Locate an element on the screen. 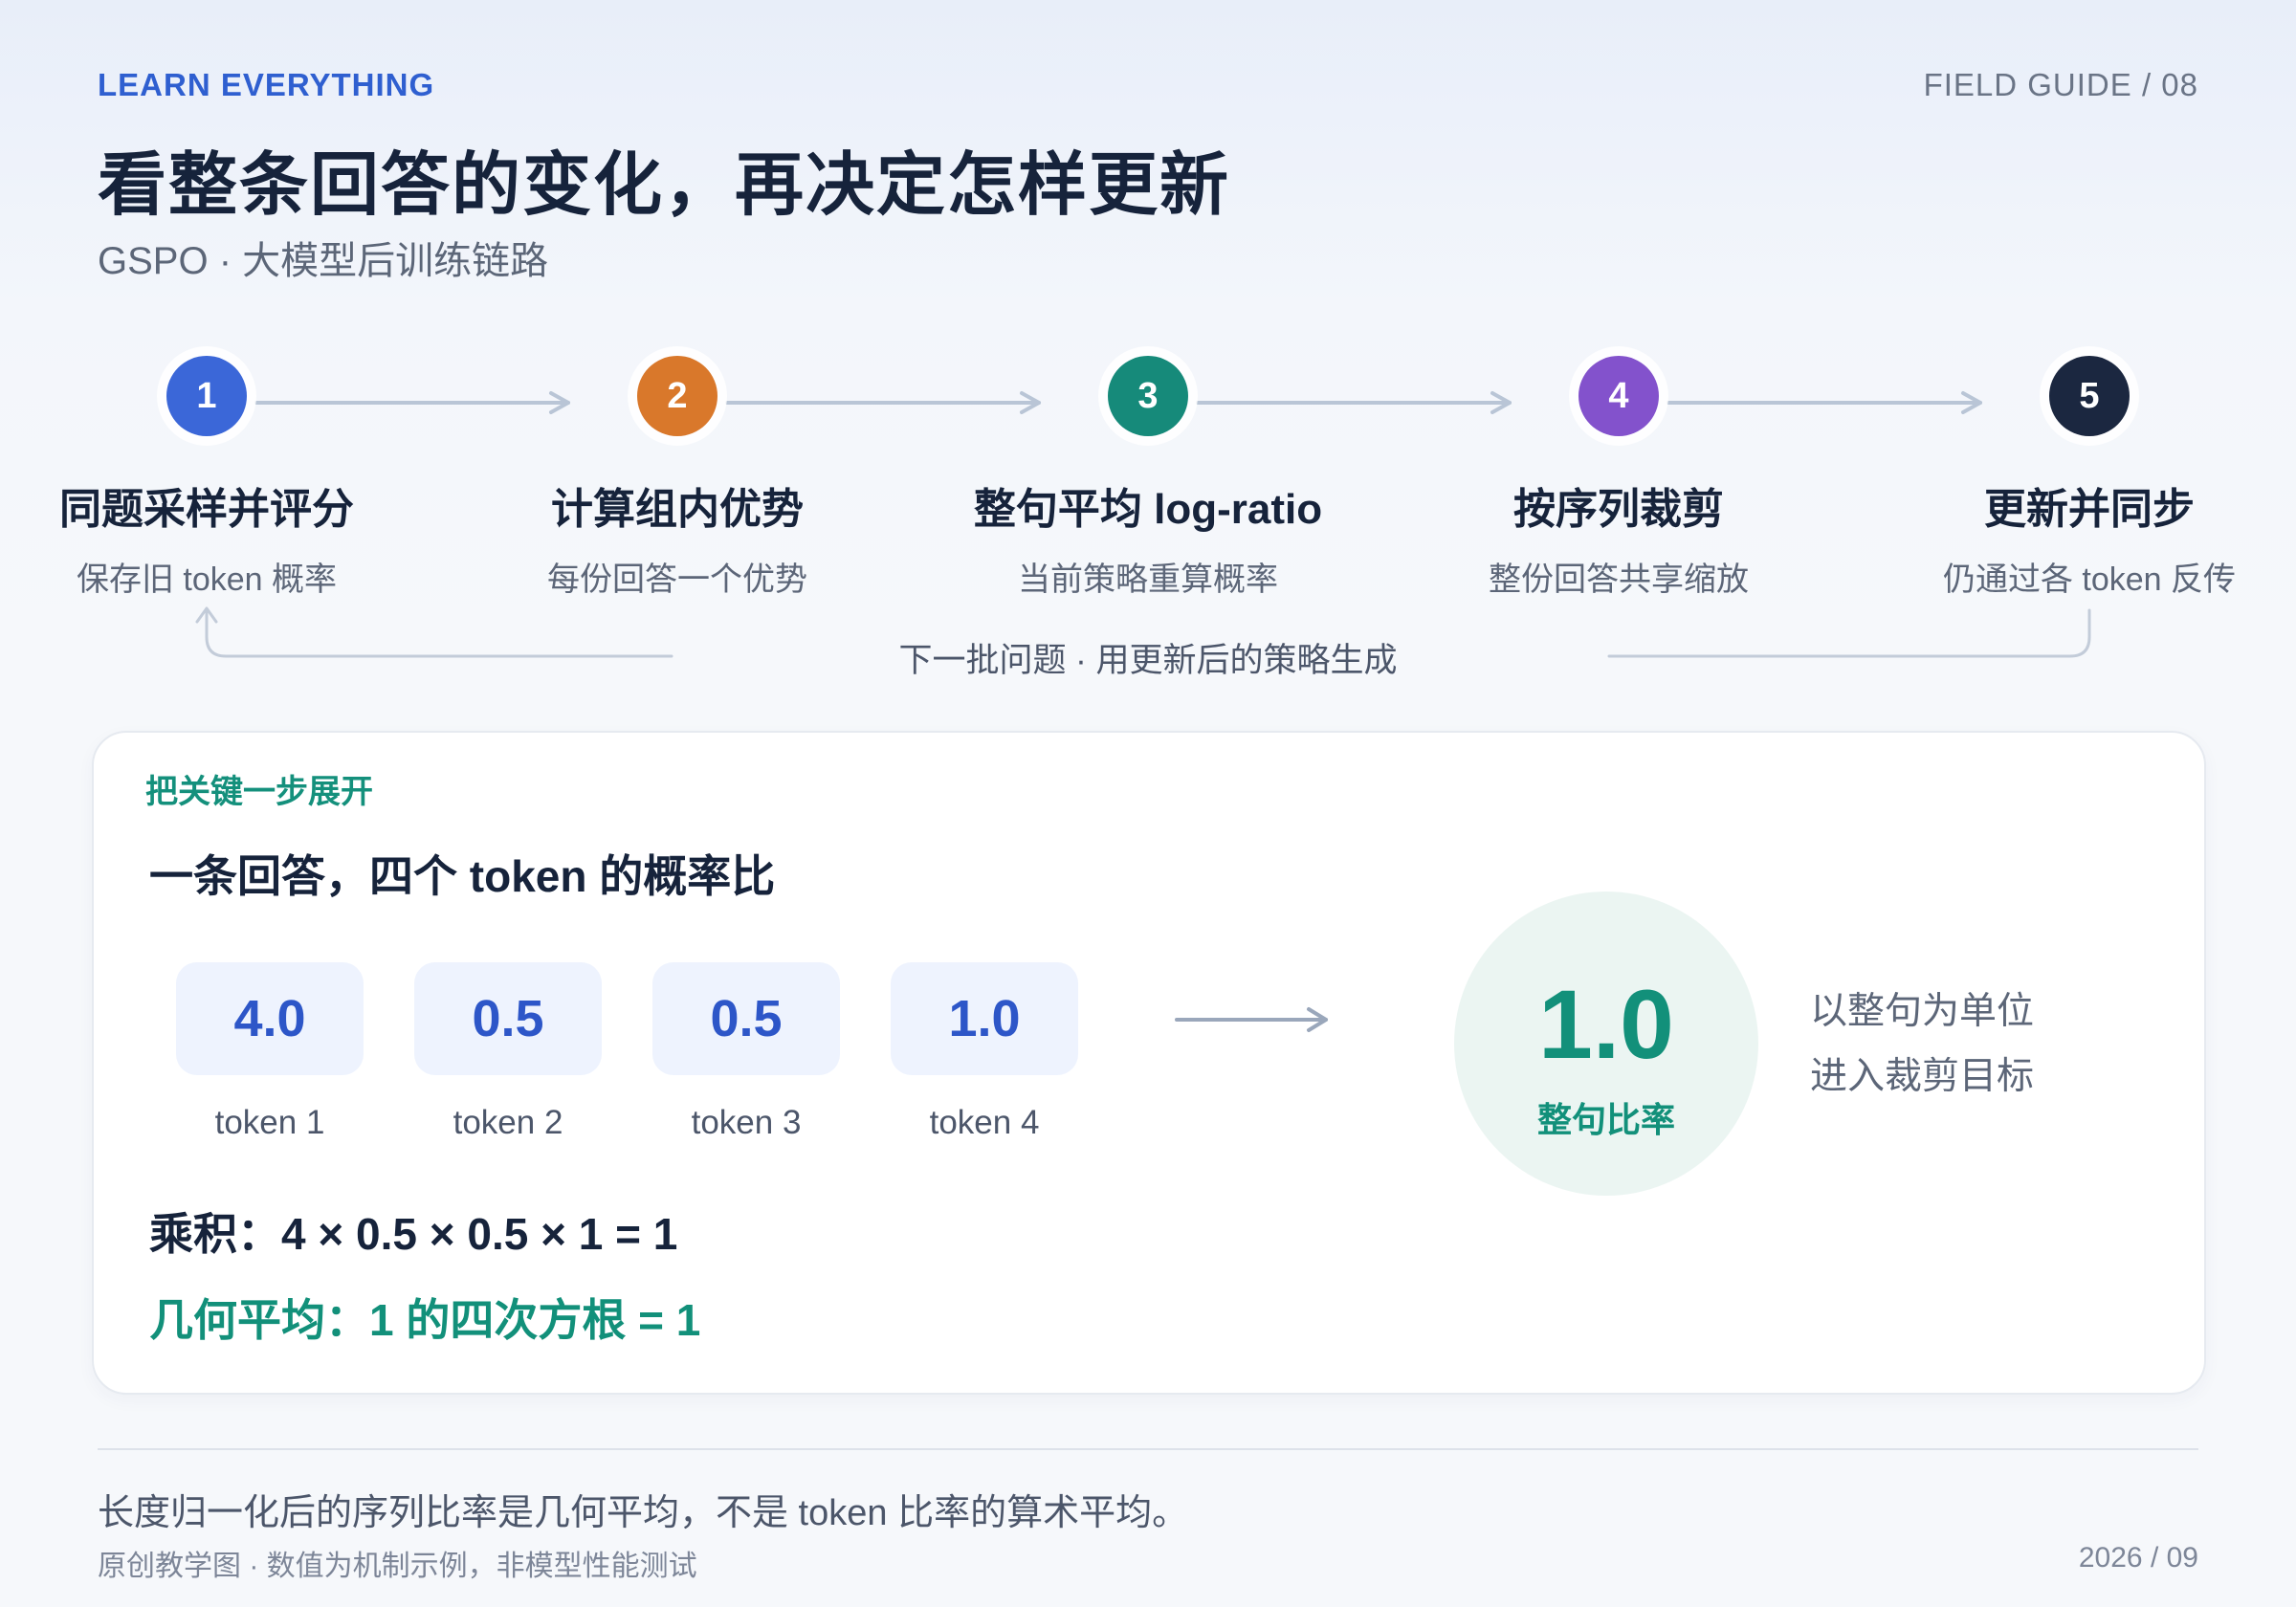 This screenshot has height=1607, width=2296. side-note: 以整句为单位 进入裁剪目标 is located at coordinates (1922, 1045).